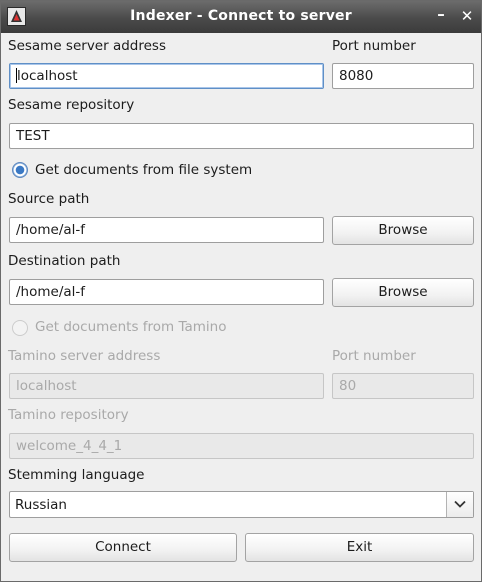 This screenshot has width=482, height=582. I want to click on dest-path-input: /home/al-f, so click(166, 292).